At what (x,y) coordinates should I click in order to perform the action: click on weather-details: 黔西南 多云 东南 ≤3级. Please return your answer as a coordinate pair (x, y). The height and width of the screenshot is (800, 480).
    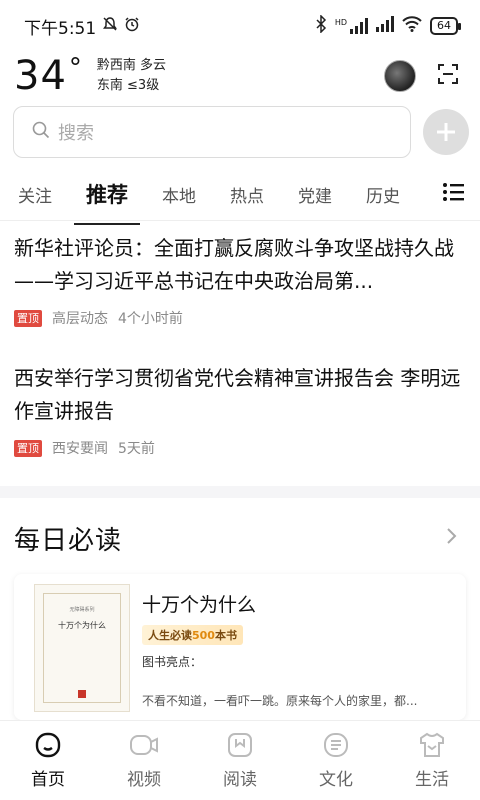
    Looking at the image, I should click on (131, 76).